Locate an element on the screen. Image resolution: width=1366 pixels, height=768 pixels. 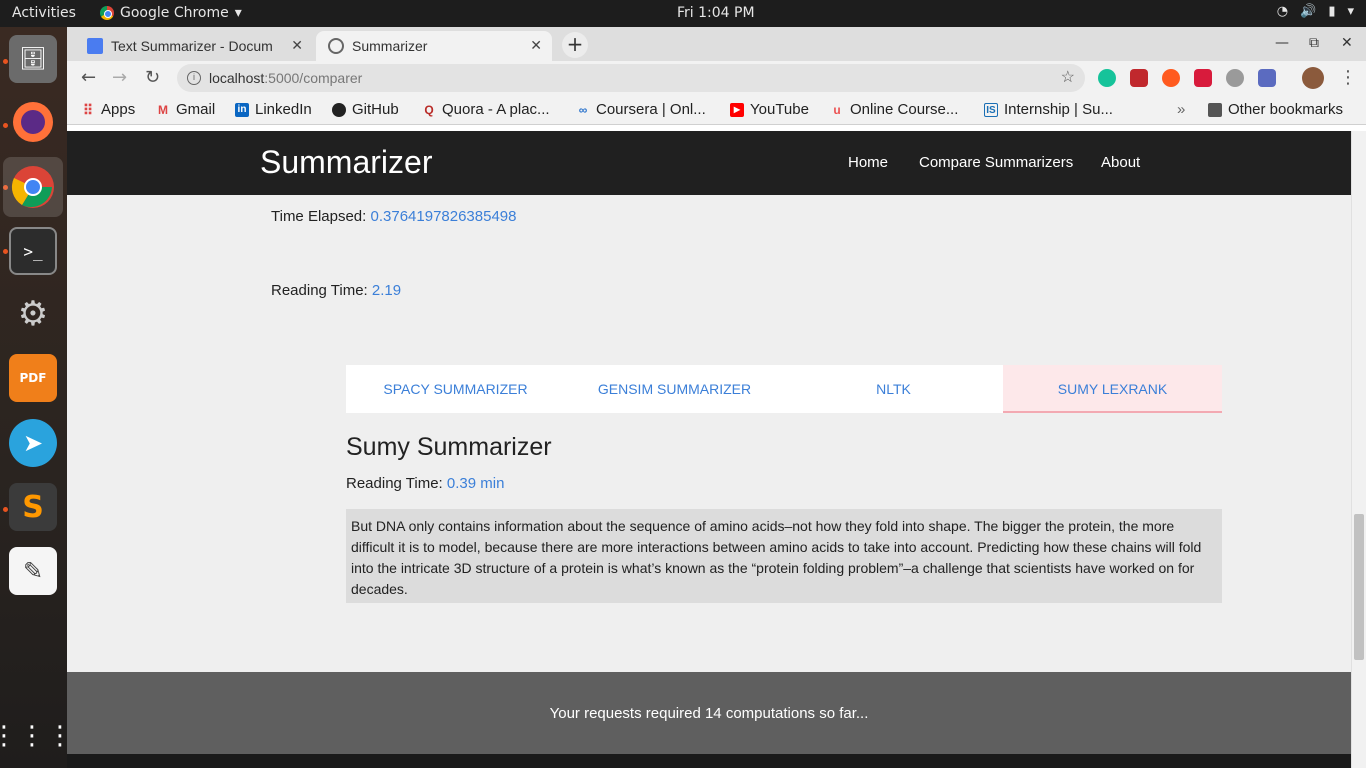
app-menu: Google Chrome ▾ is located at coordinates (171, 13).